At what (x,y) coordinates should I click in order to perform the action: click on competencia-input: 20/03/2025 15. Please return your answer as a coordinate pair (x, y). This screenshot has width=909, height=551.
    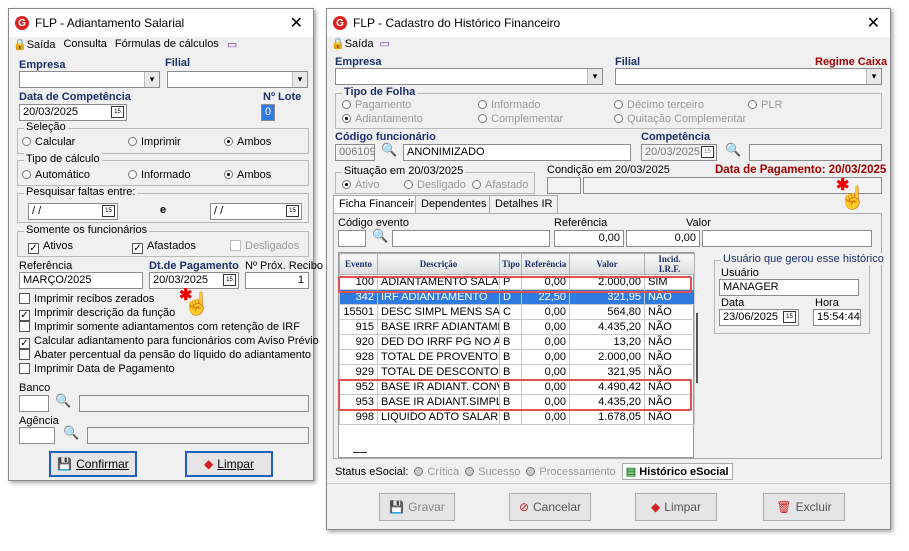
    Looking at the image, I should click on (679, 152).